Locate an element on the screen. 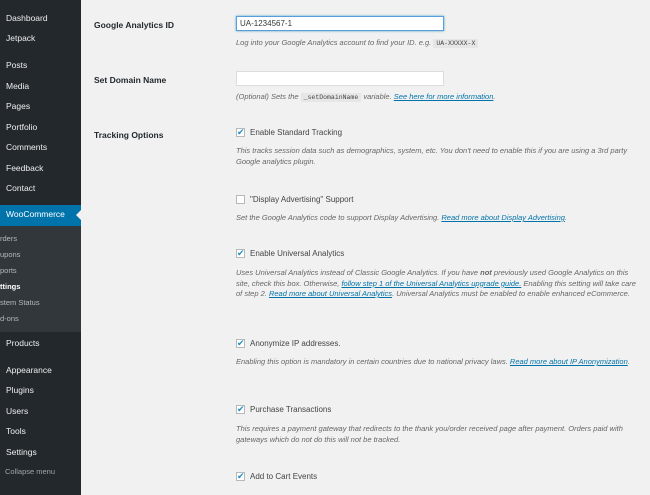  domain-desc-text: variable. is located at coordinates (377, 96).